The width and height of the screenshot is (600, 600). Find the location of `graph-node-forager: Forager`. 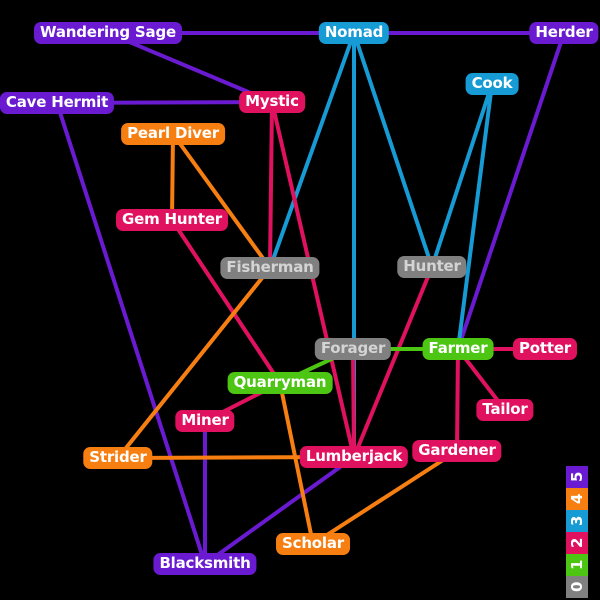

graph-node-forager: Forager is located at coordinates (353, 349).